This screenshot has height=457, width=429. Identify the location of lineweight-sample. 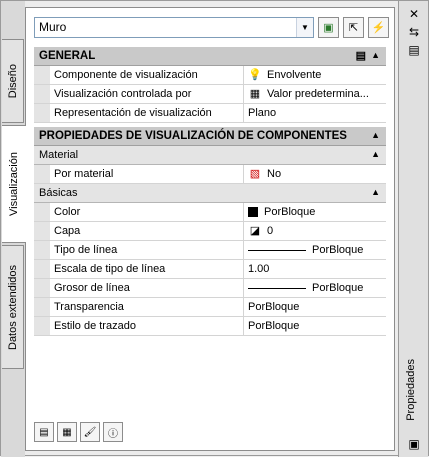
(277, 288).